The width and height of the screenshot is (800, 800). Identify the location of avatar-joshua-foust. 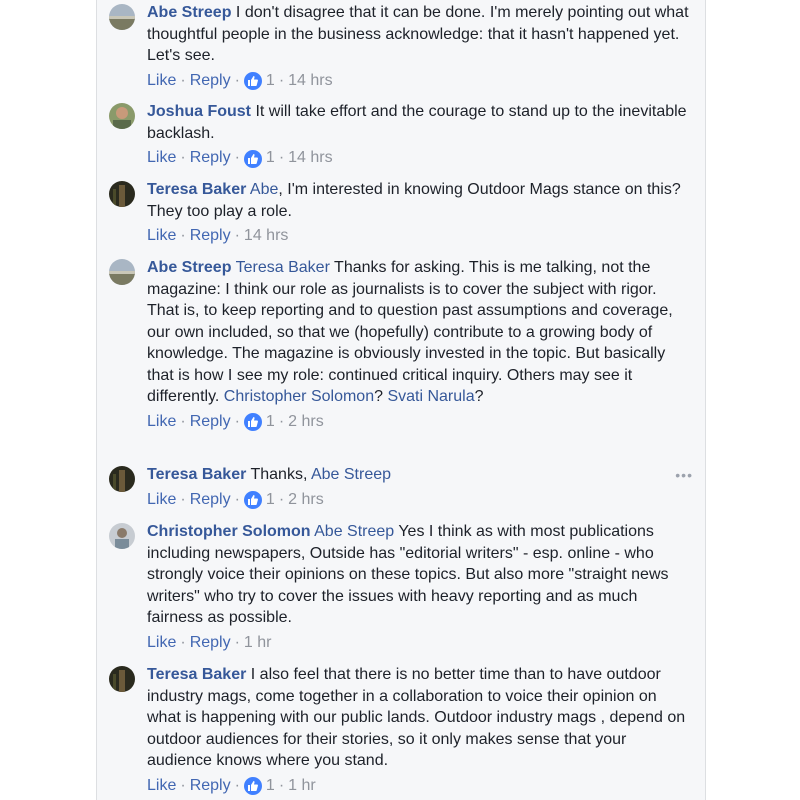
(122, 116).